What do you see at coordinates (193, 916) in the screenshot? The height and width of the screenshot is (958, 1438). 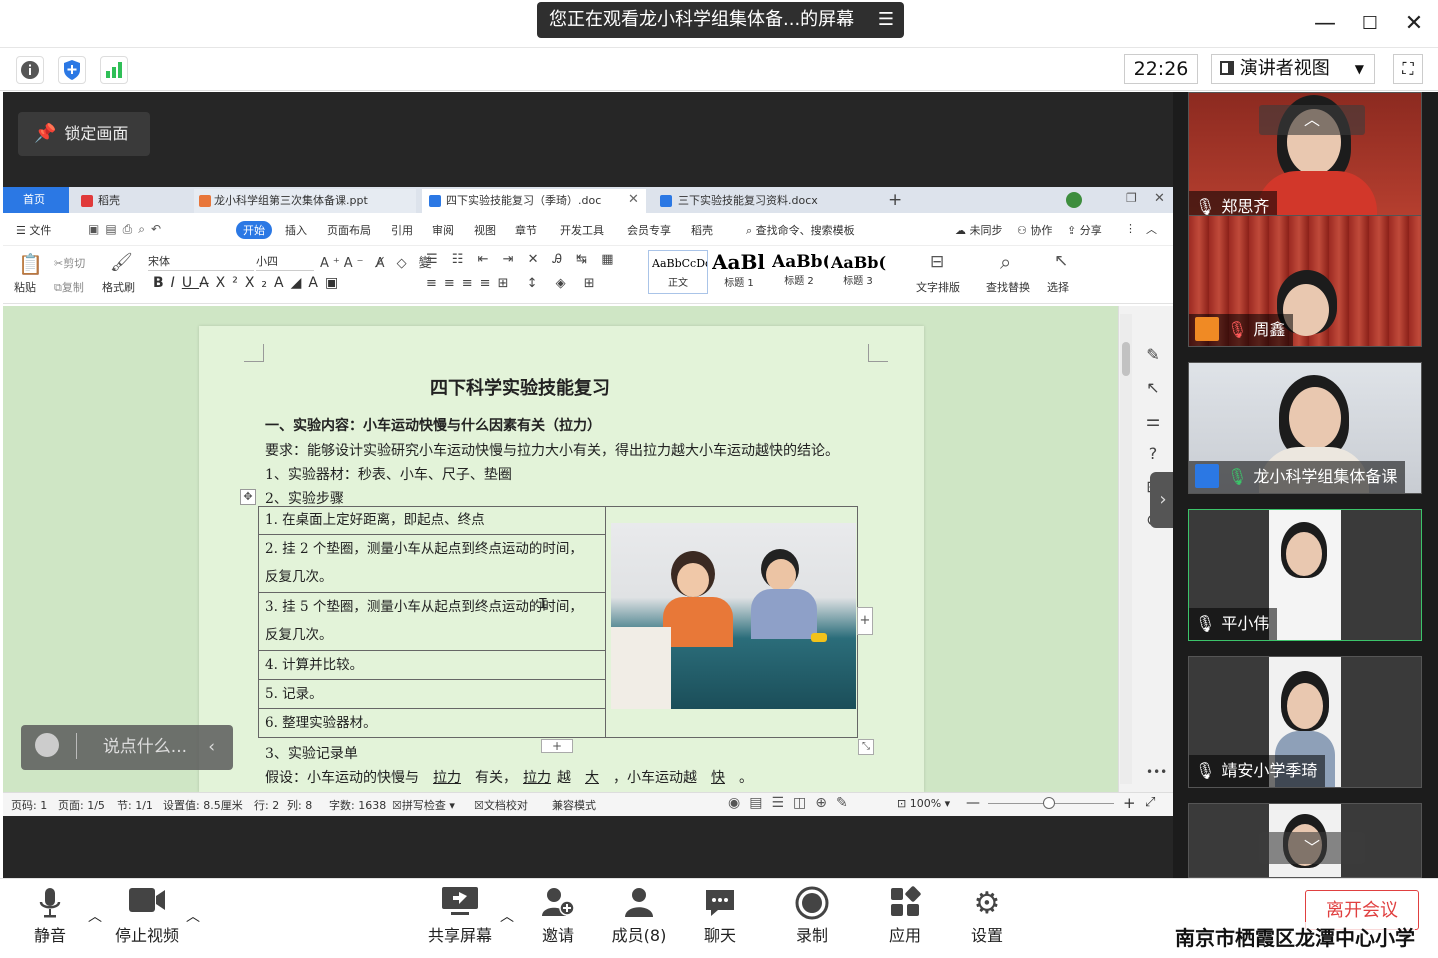 I see `video-options-chevron-up-icon: ︿` at bounding box center [193, 916].